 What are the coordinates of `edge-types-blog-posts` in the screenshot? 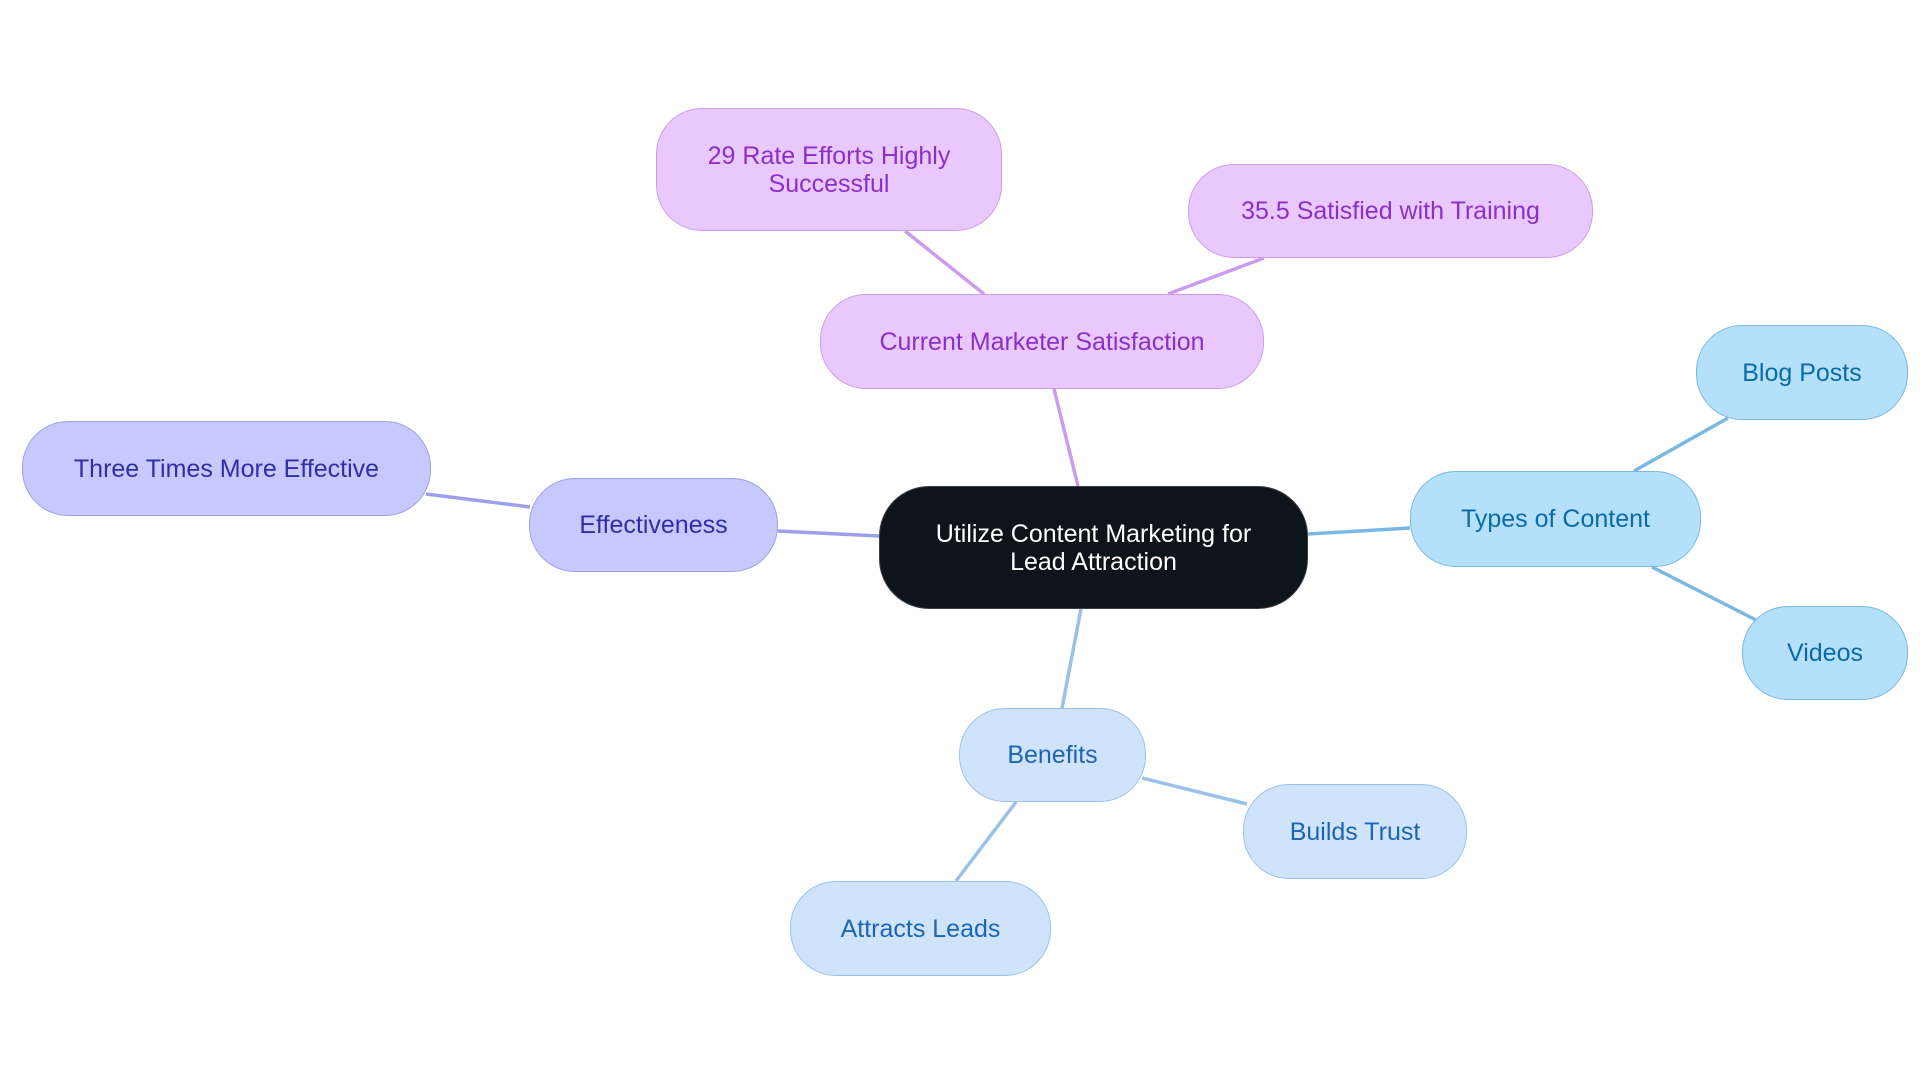 It's located at (1681, 444).